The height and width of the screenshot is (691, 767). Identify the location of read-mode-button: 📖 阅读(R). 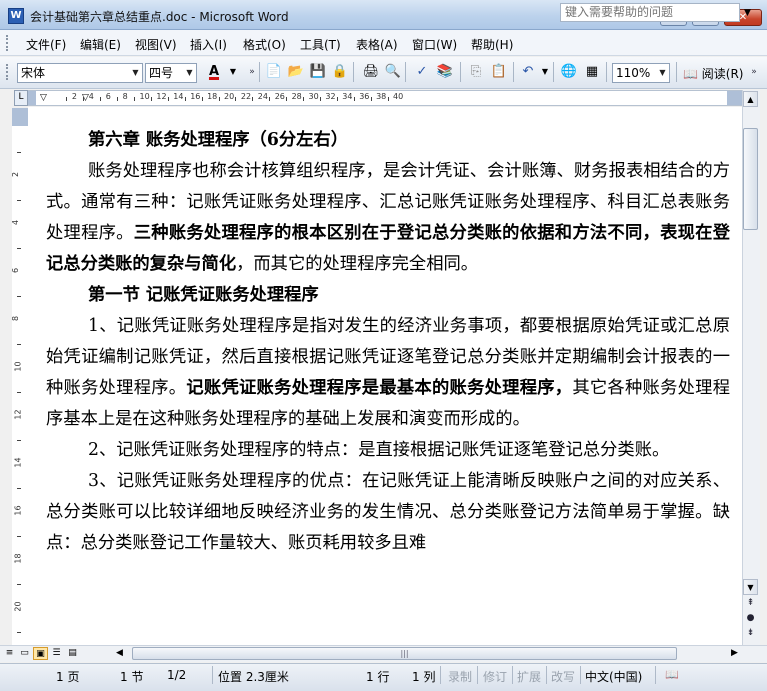
(713, 73).